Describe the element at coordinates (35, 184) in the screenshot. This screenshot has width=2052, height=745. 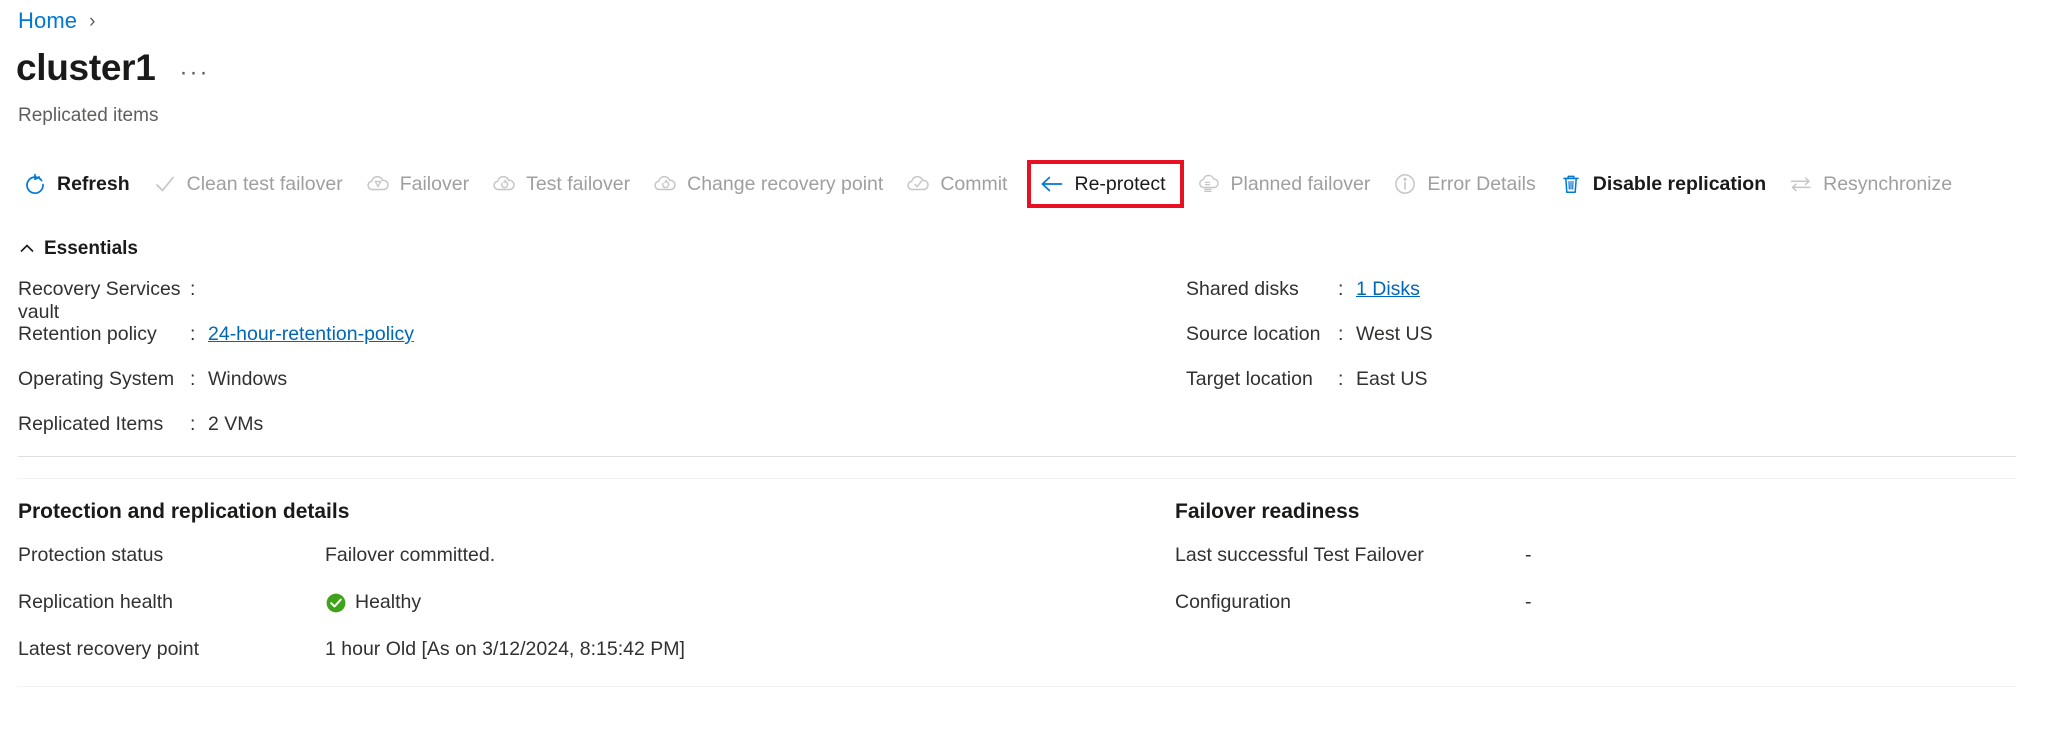
I see `refresh-icon` at that location.